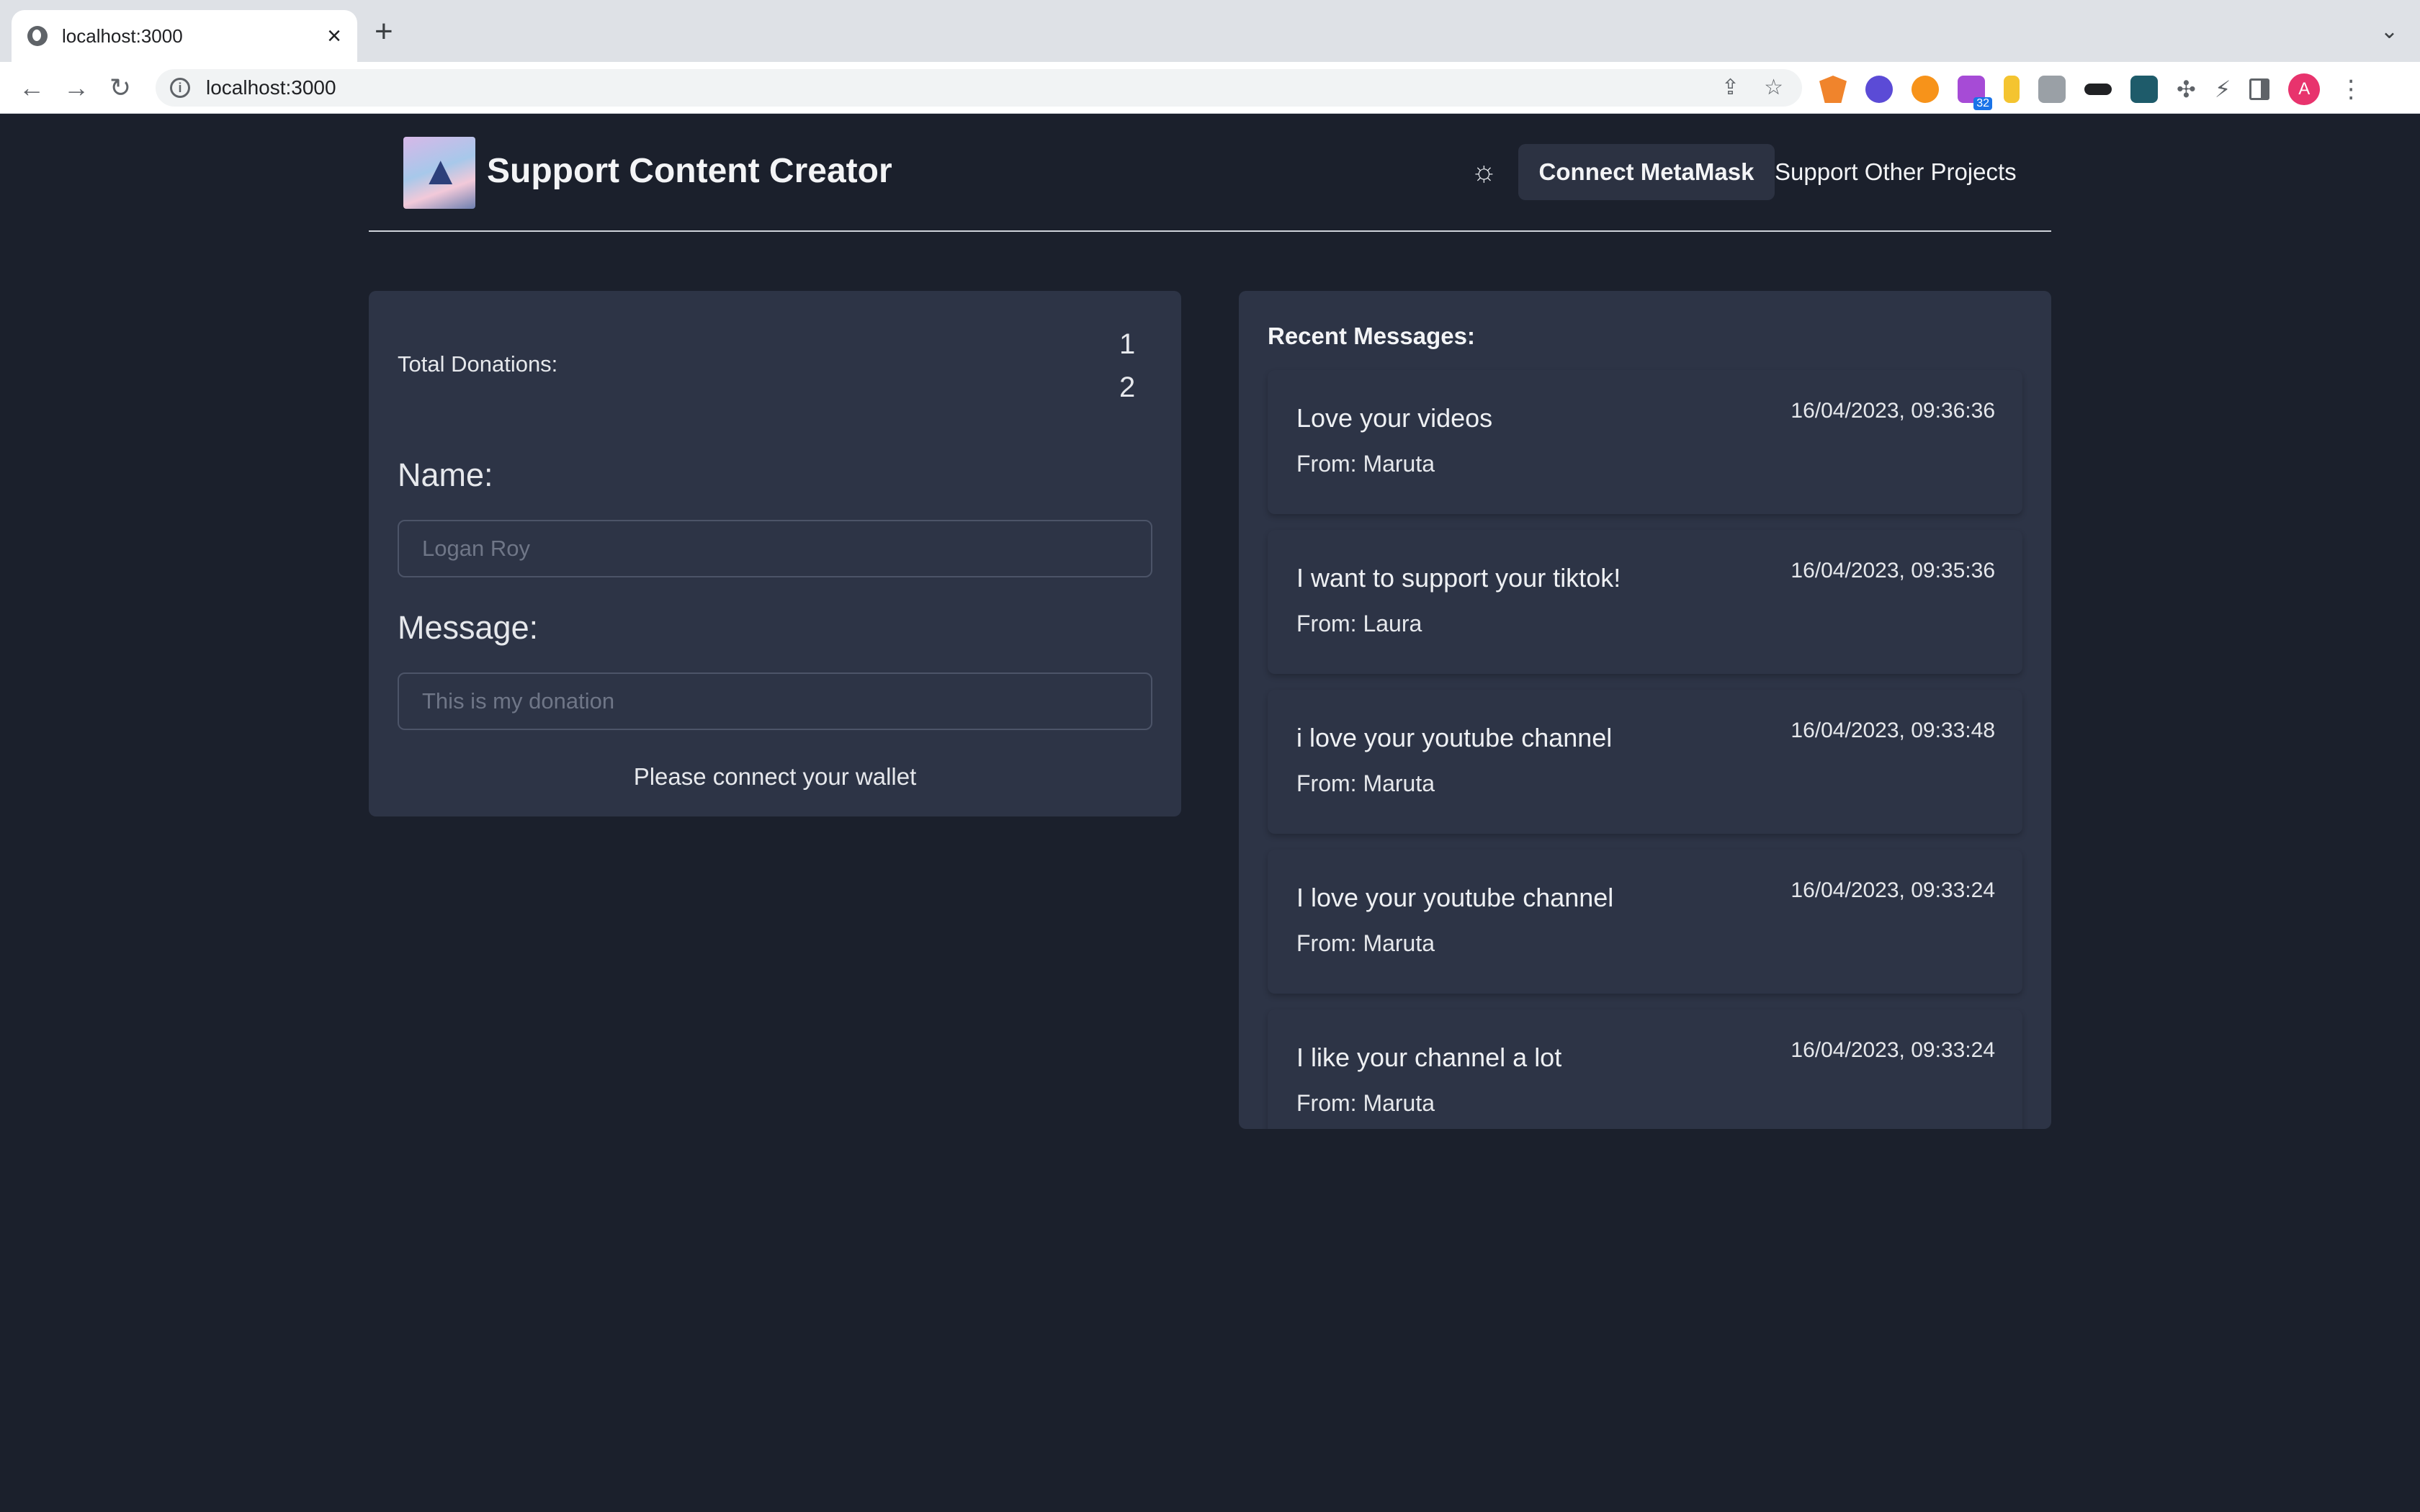 Image resolution: width=2420 pixels, height=1512 pixels. I want to click on fb-extension-icon, so click(2052, 89).